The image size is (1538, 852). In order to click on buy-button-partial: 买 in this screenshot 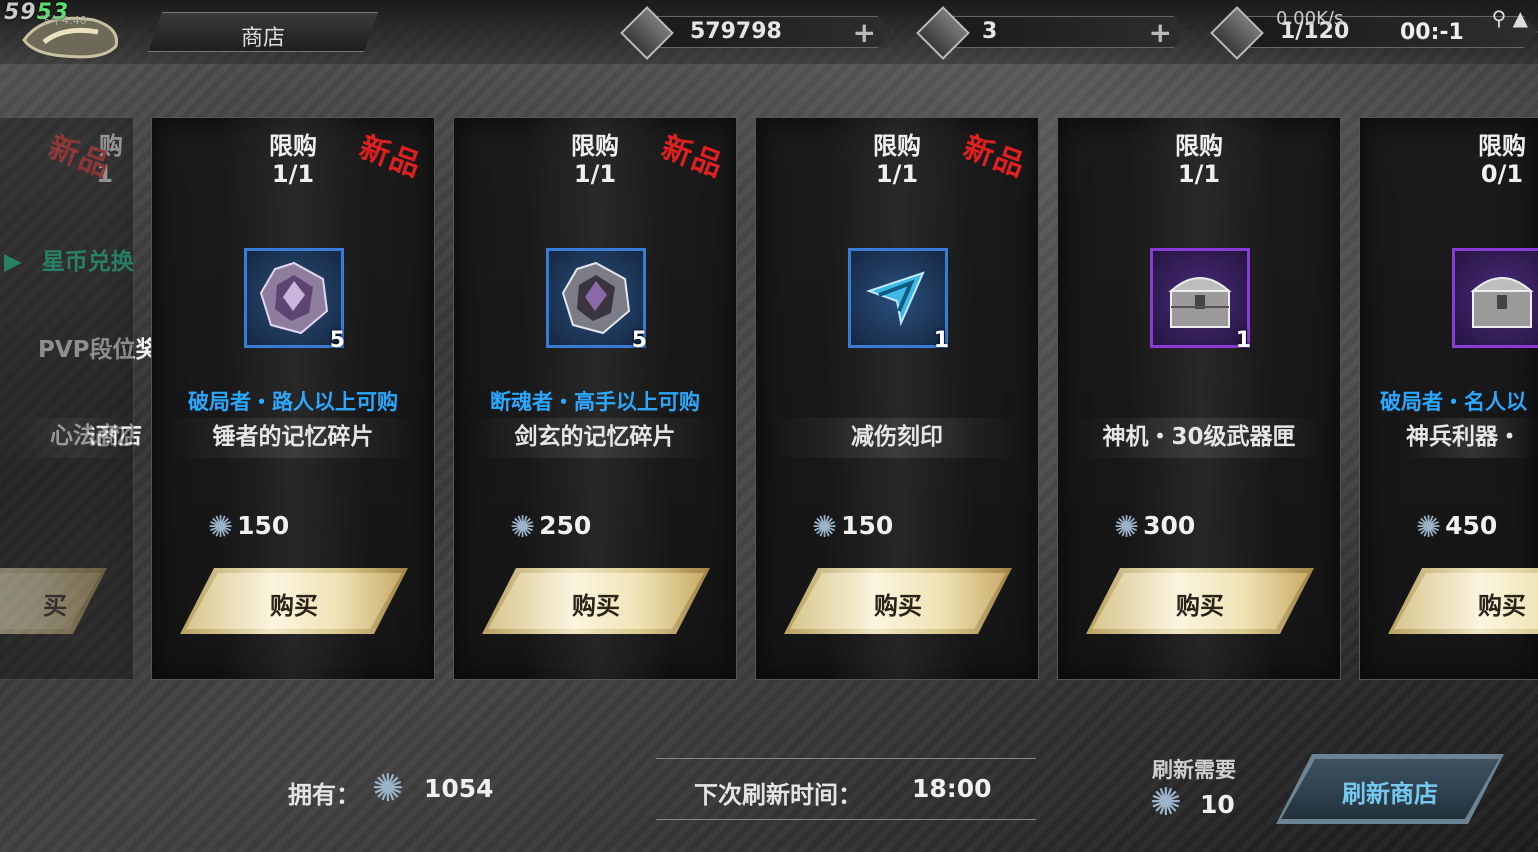, I will do `click(53, 601)`.